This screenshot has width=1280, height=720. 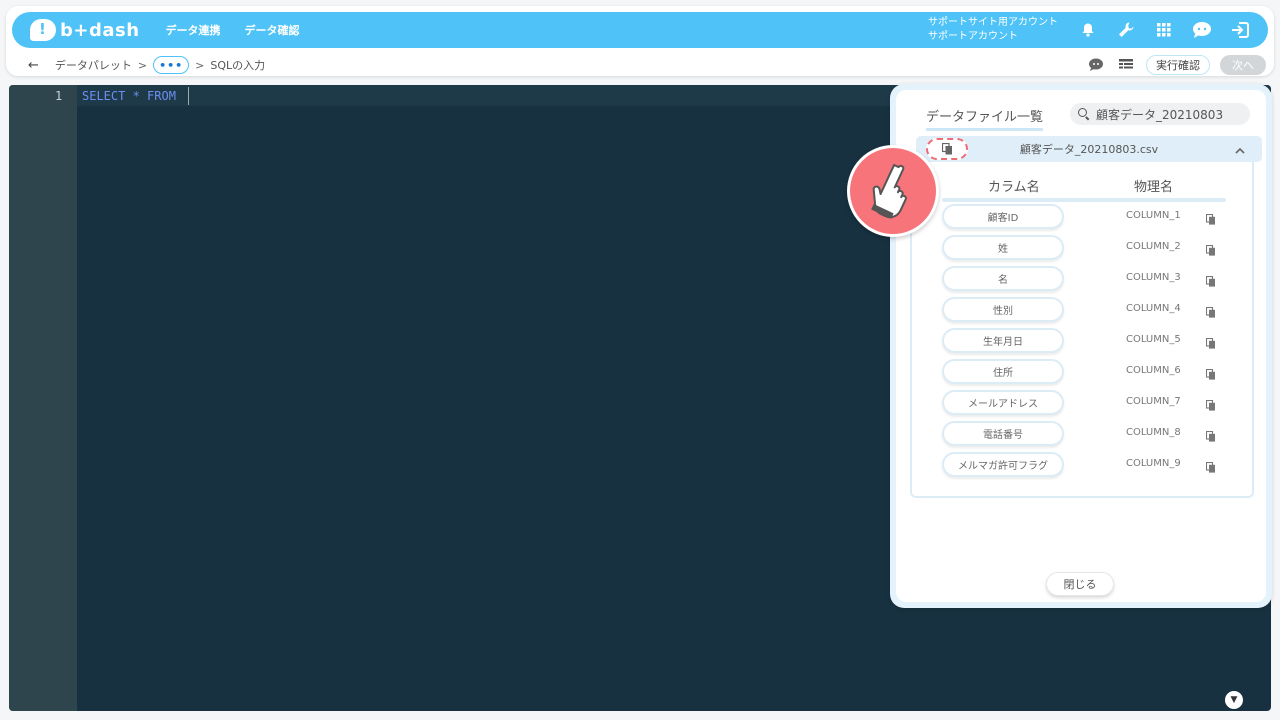 What do you see at coordinates (1153, 277) in the screenshot?
I see `physical-name: COLUMN_3` at bounding box center [1153, 277].